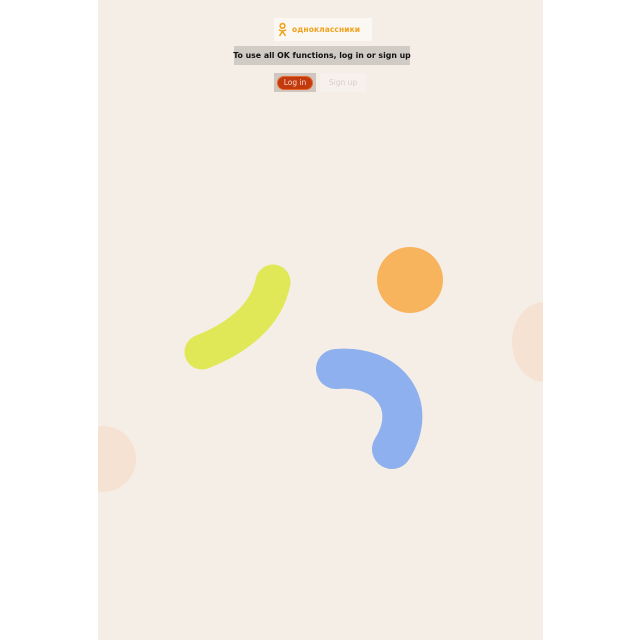  Describe the element at coordinates (326, 29) in the screenshot. I see `logo-wordmark: одноклассники` at that location.